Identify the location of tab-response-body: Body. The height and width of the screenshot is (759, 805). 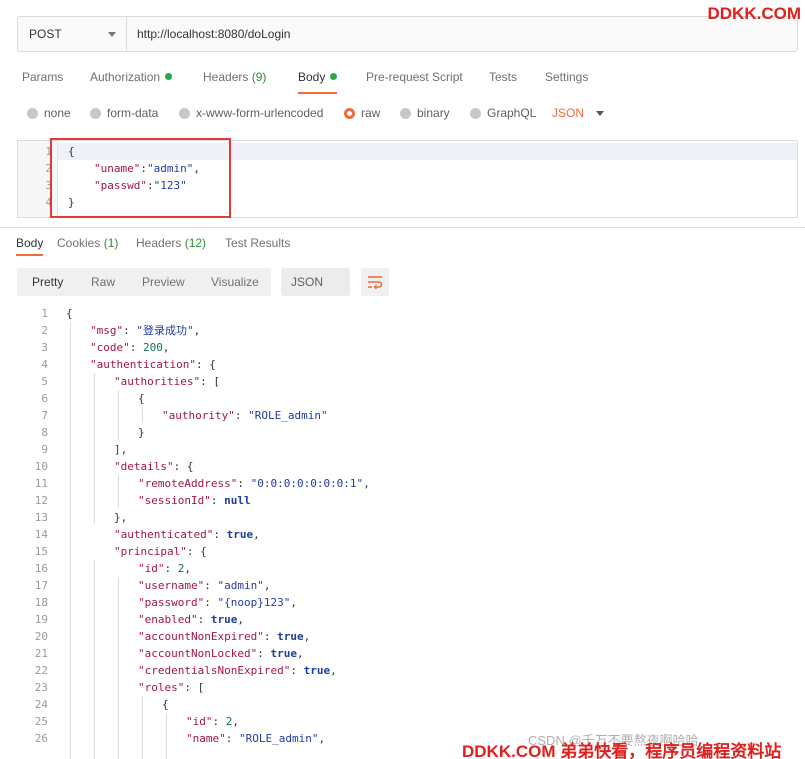
(30, 244).